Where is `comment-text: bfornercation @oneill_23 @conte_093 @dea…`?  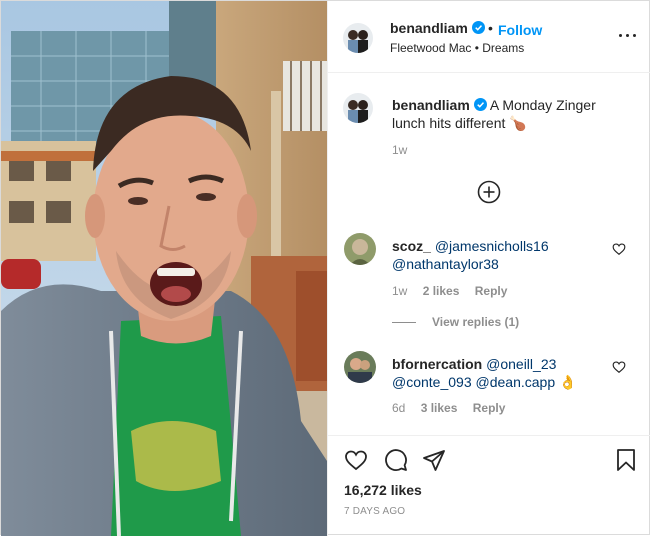
comment-text: bfornercation @oneill_23 @conte_093 @dea… is located at coordinates (497, 373).